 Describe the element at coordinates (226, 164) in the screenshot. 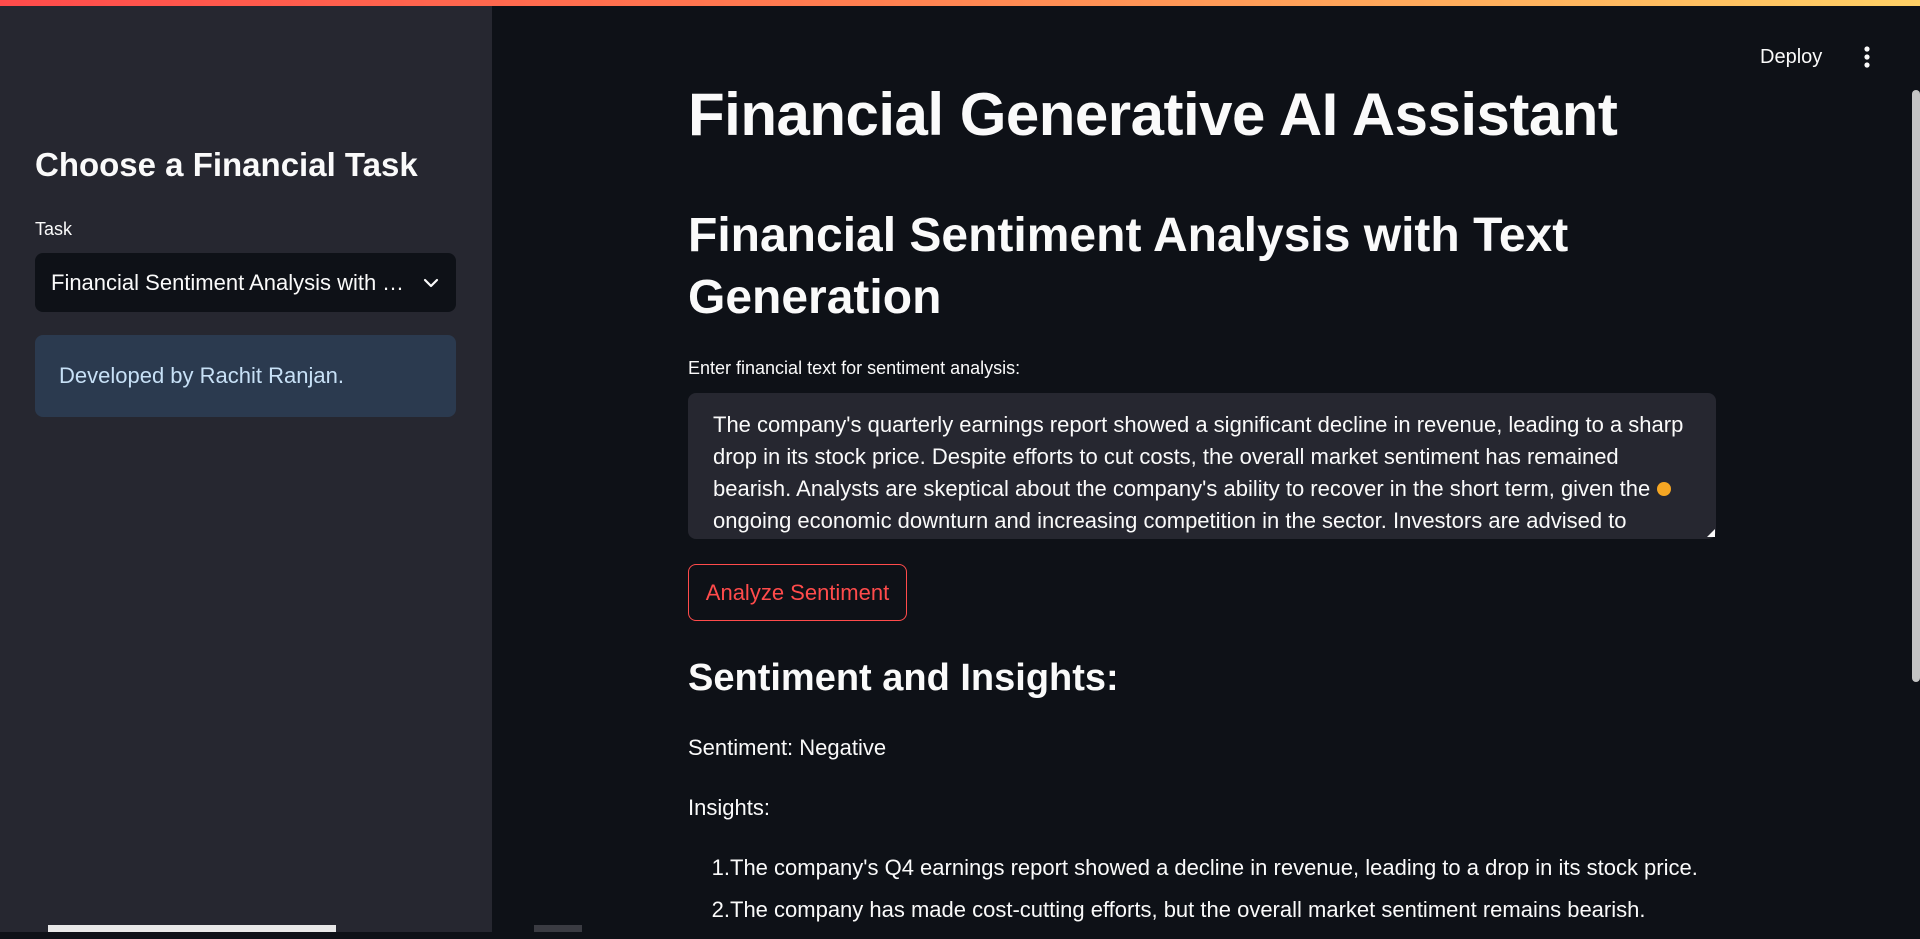

I see `sidebar-title: Choose a Financial Task` at that location.